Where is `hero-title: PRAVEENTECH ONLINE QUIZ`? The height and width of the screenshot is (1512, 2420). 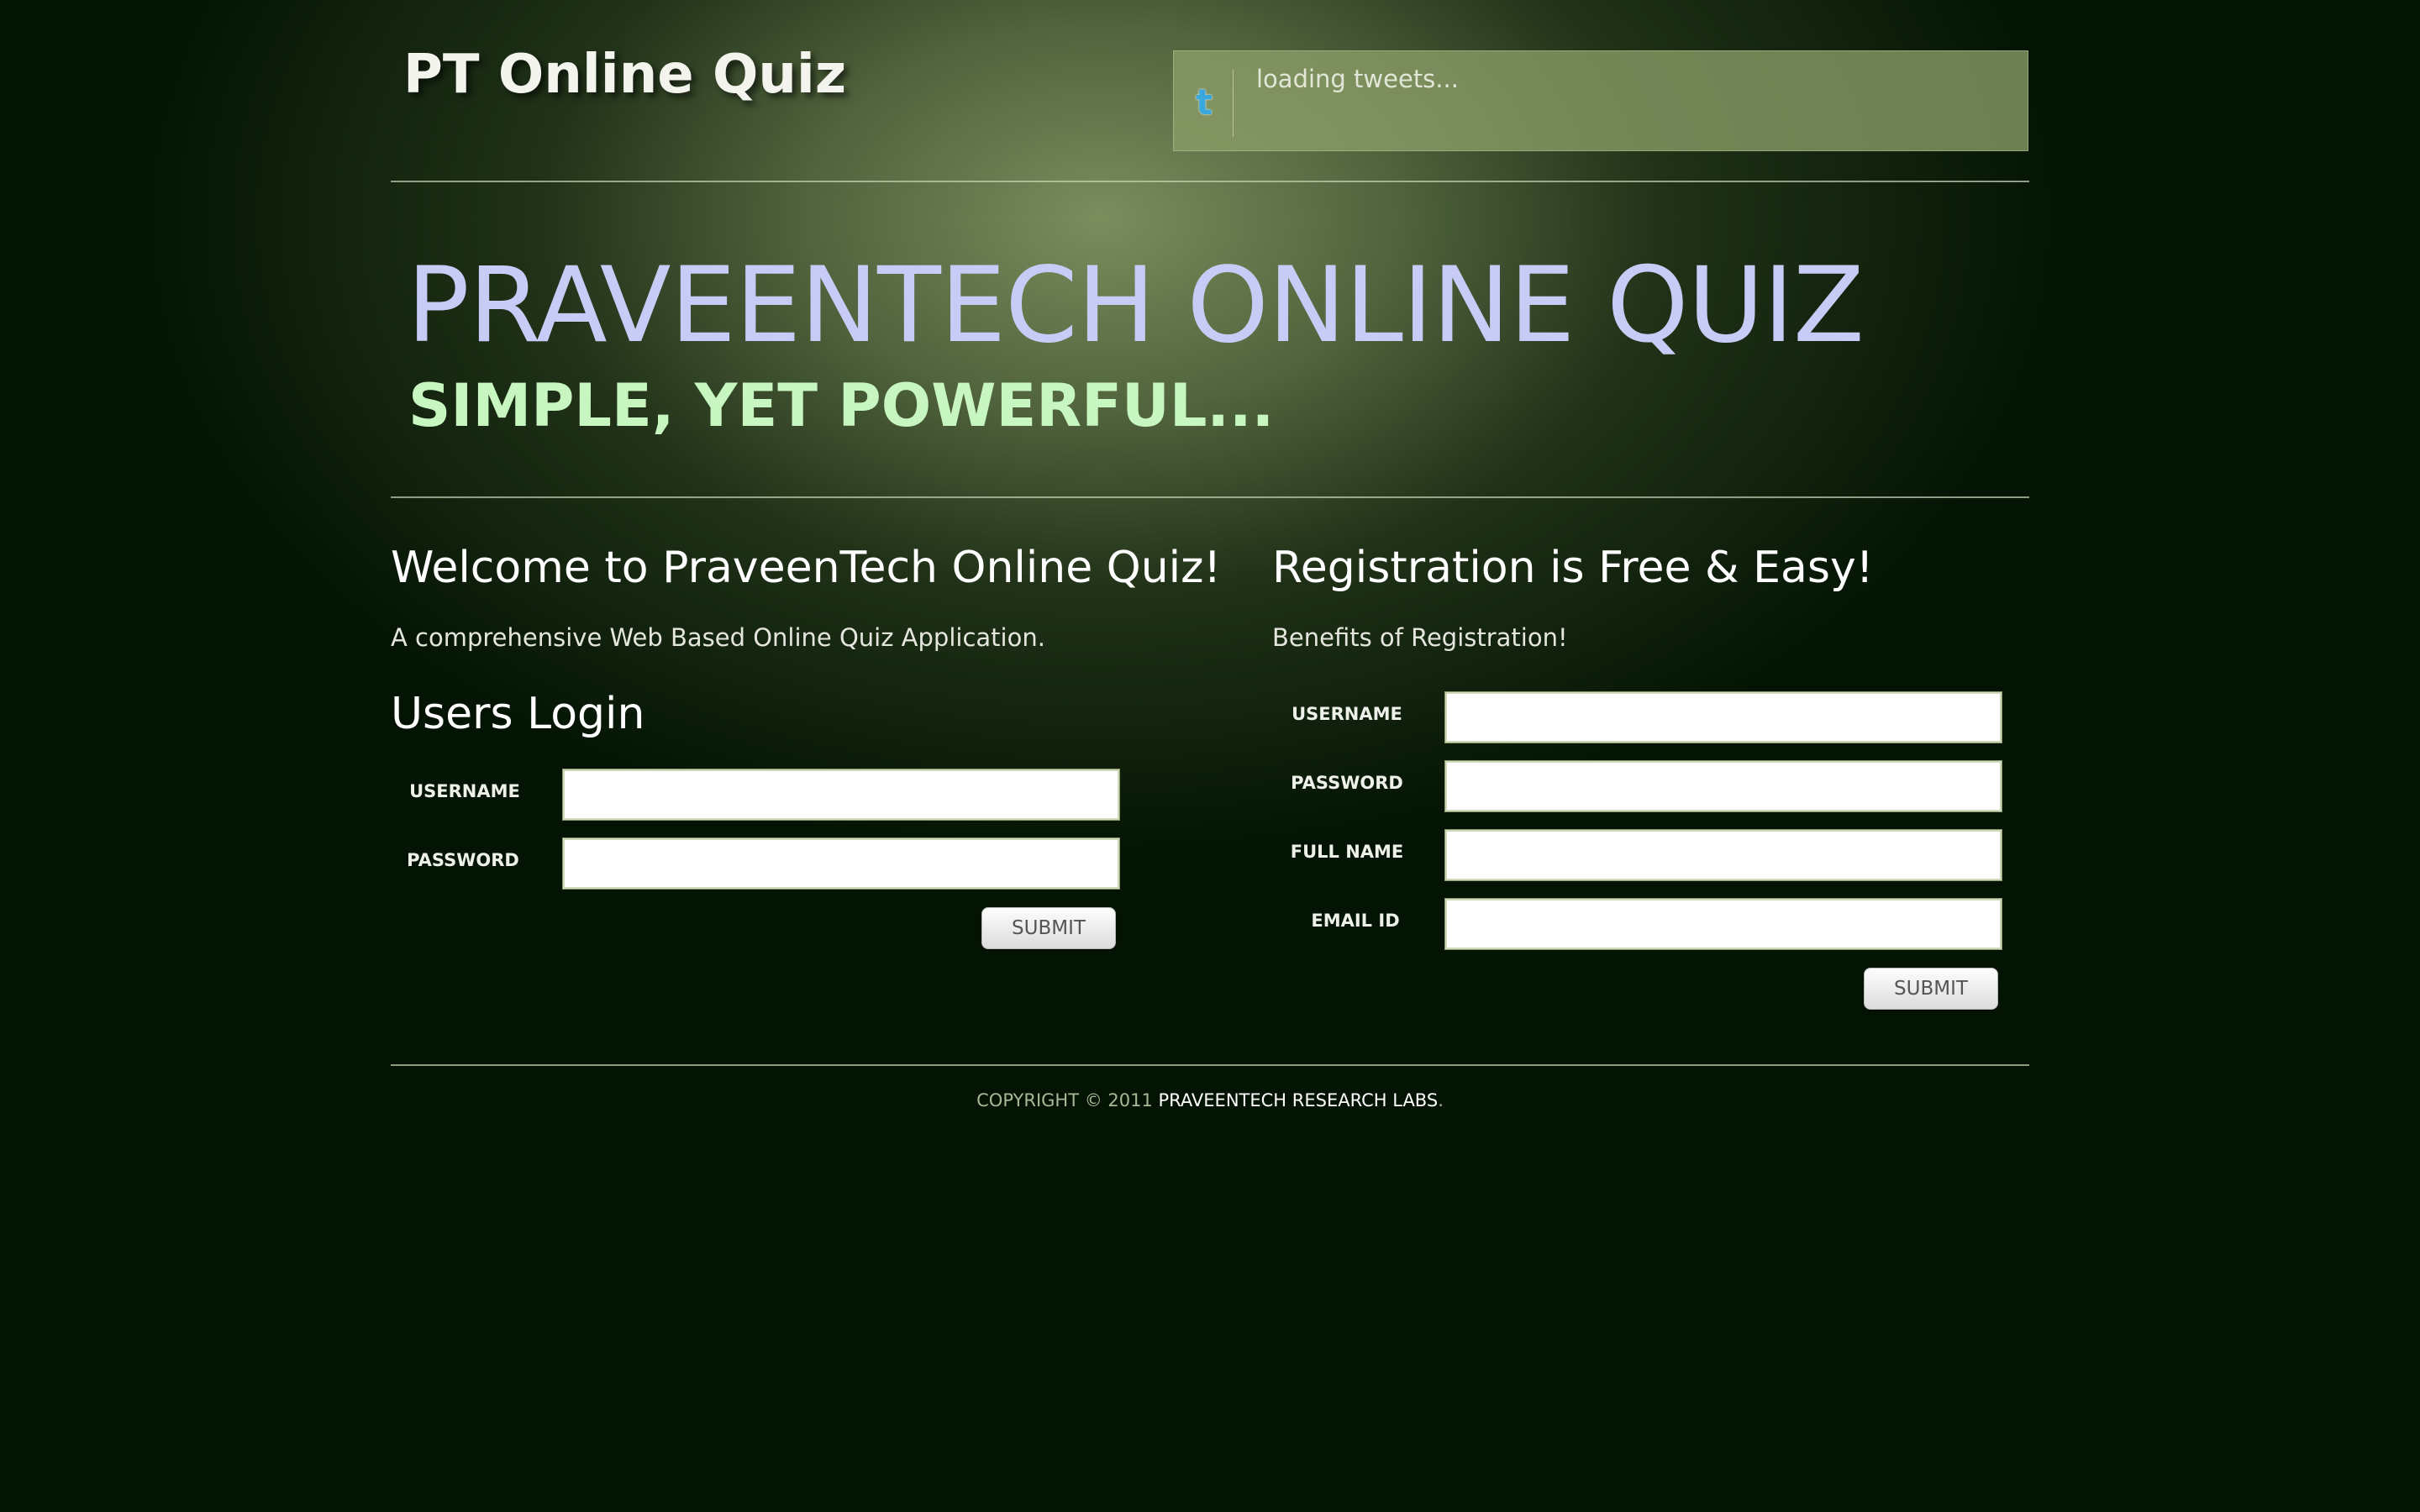 hero-title: PRAVEENTECH ONLINE QUIZ is located at coordinates (1136, 305).